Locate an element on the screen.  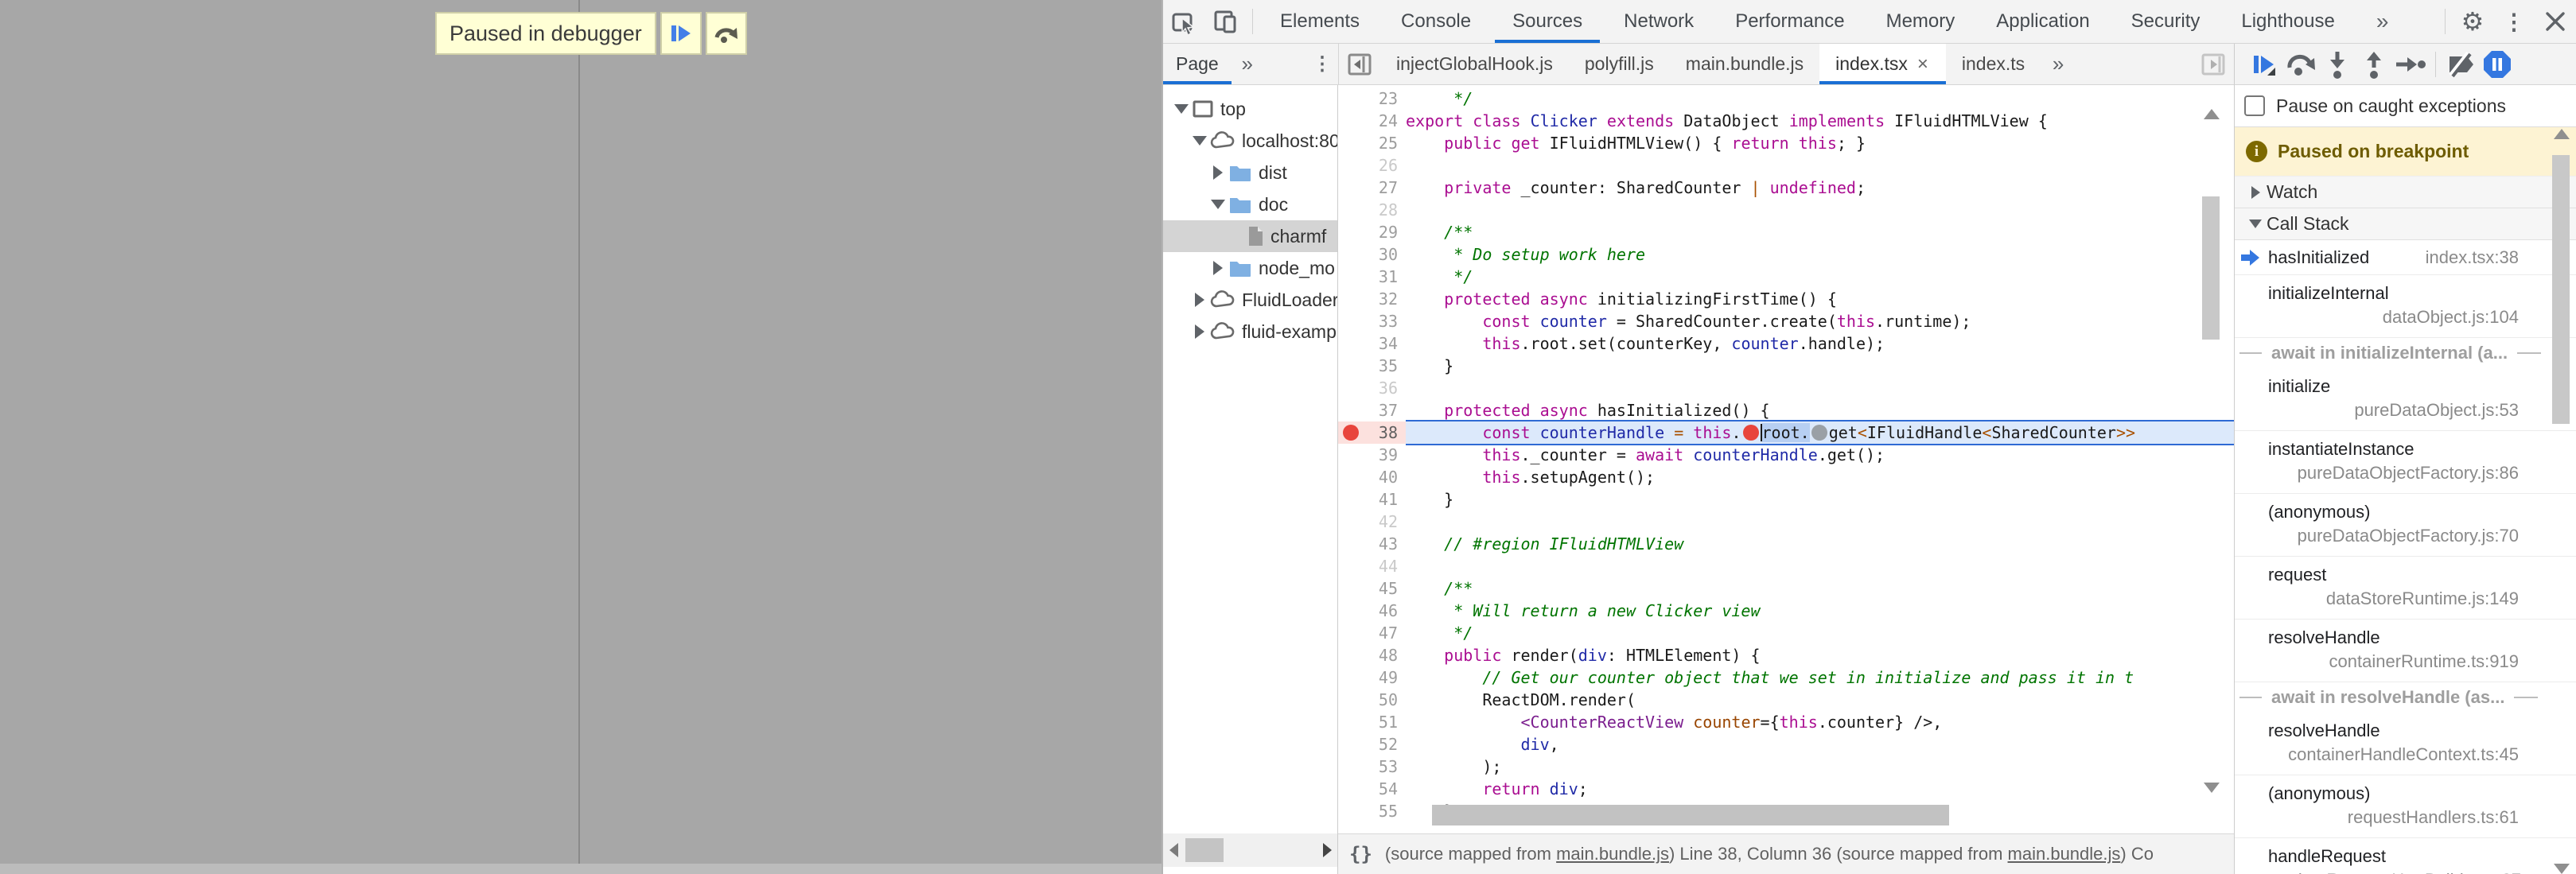
line-number: 31 is located at coordinates (1372, 277).